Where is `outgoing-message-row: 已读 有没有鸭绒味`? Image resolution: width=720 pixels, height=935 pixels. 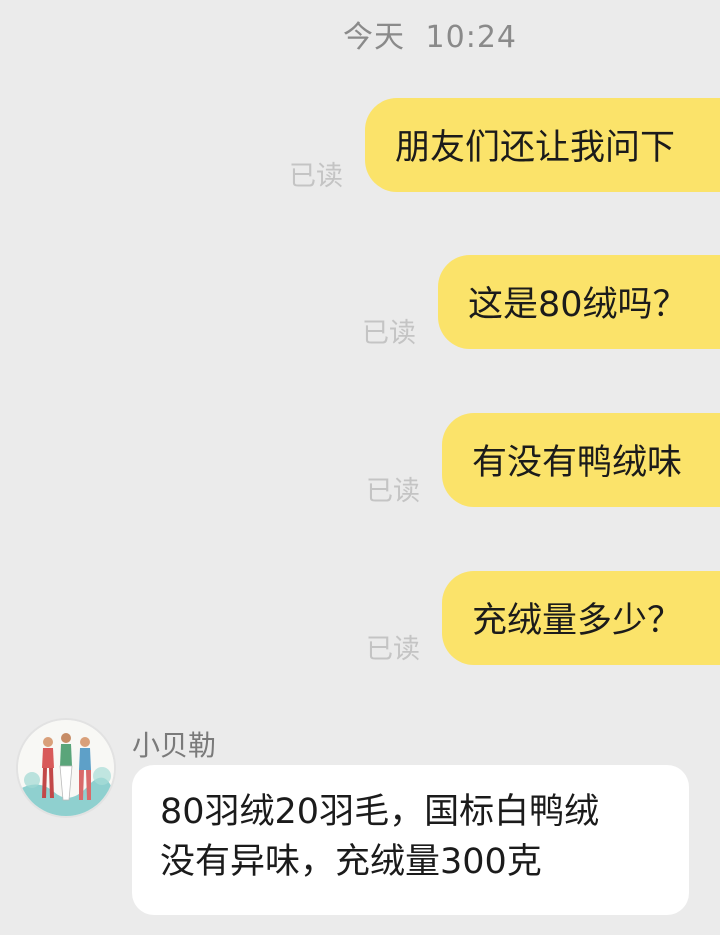 outgoing-message-row: 已读 有没有鸭绒味 is located at coordinates (543, 459).